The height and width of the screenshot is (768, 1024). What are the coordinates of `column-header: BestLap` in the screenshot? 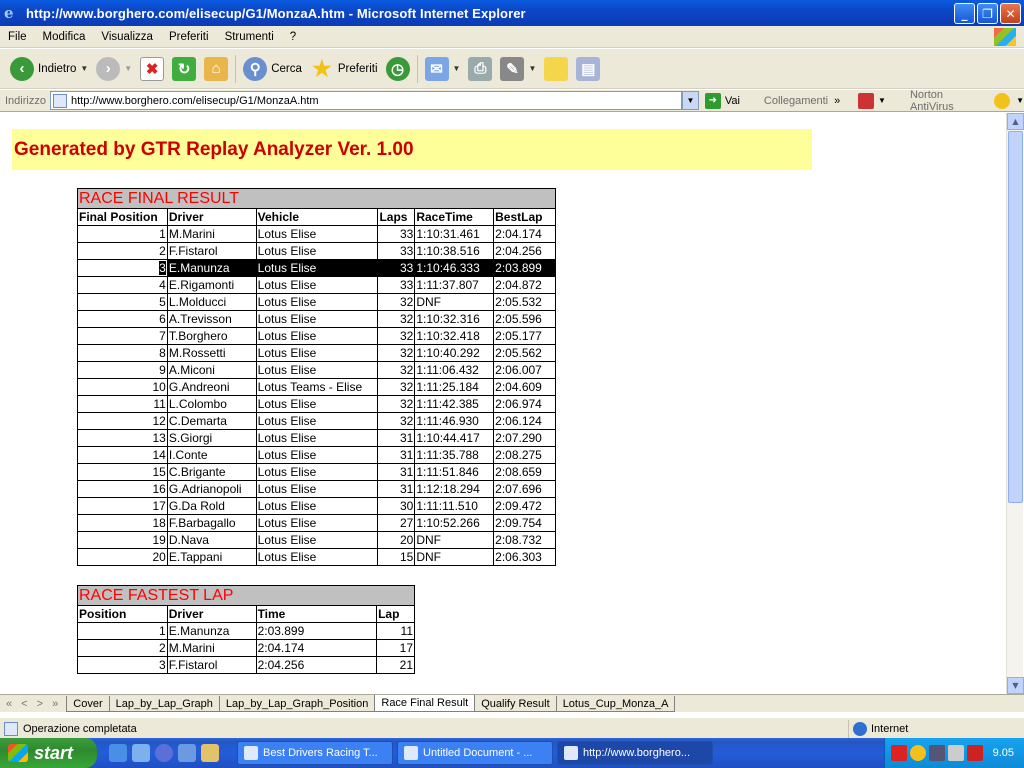 It's located at (524, 217).